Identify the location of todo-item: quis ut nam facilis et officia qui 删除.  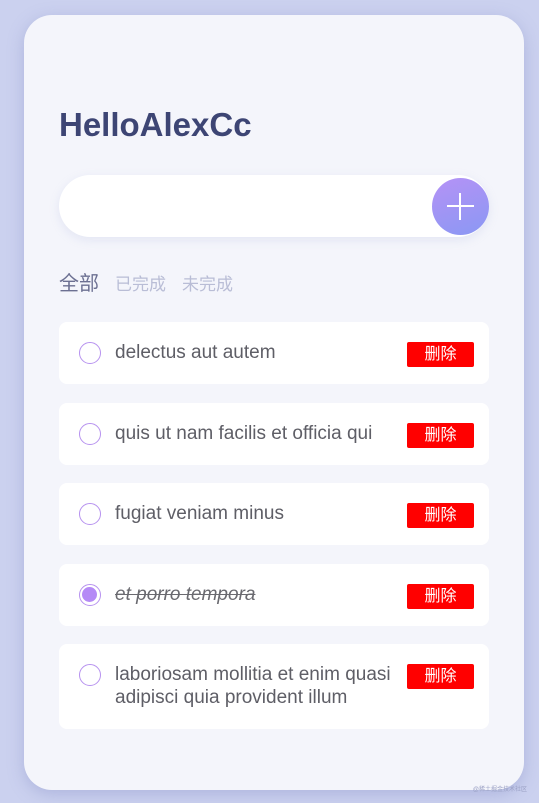
(274, 434).